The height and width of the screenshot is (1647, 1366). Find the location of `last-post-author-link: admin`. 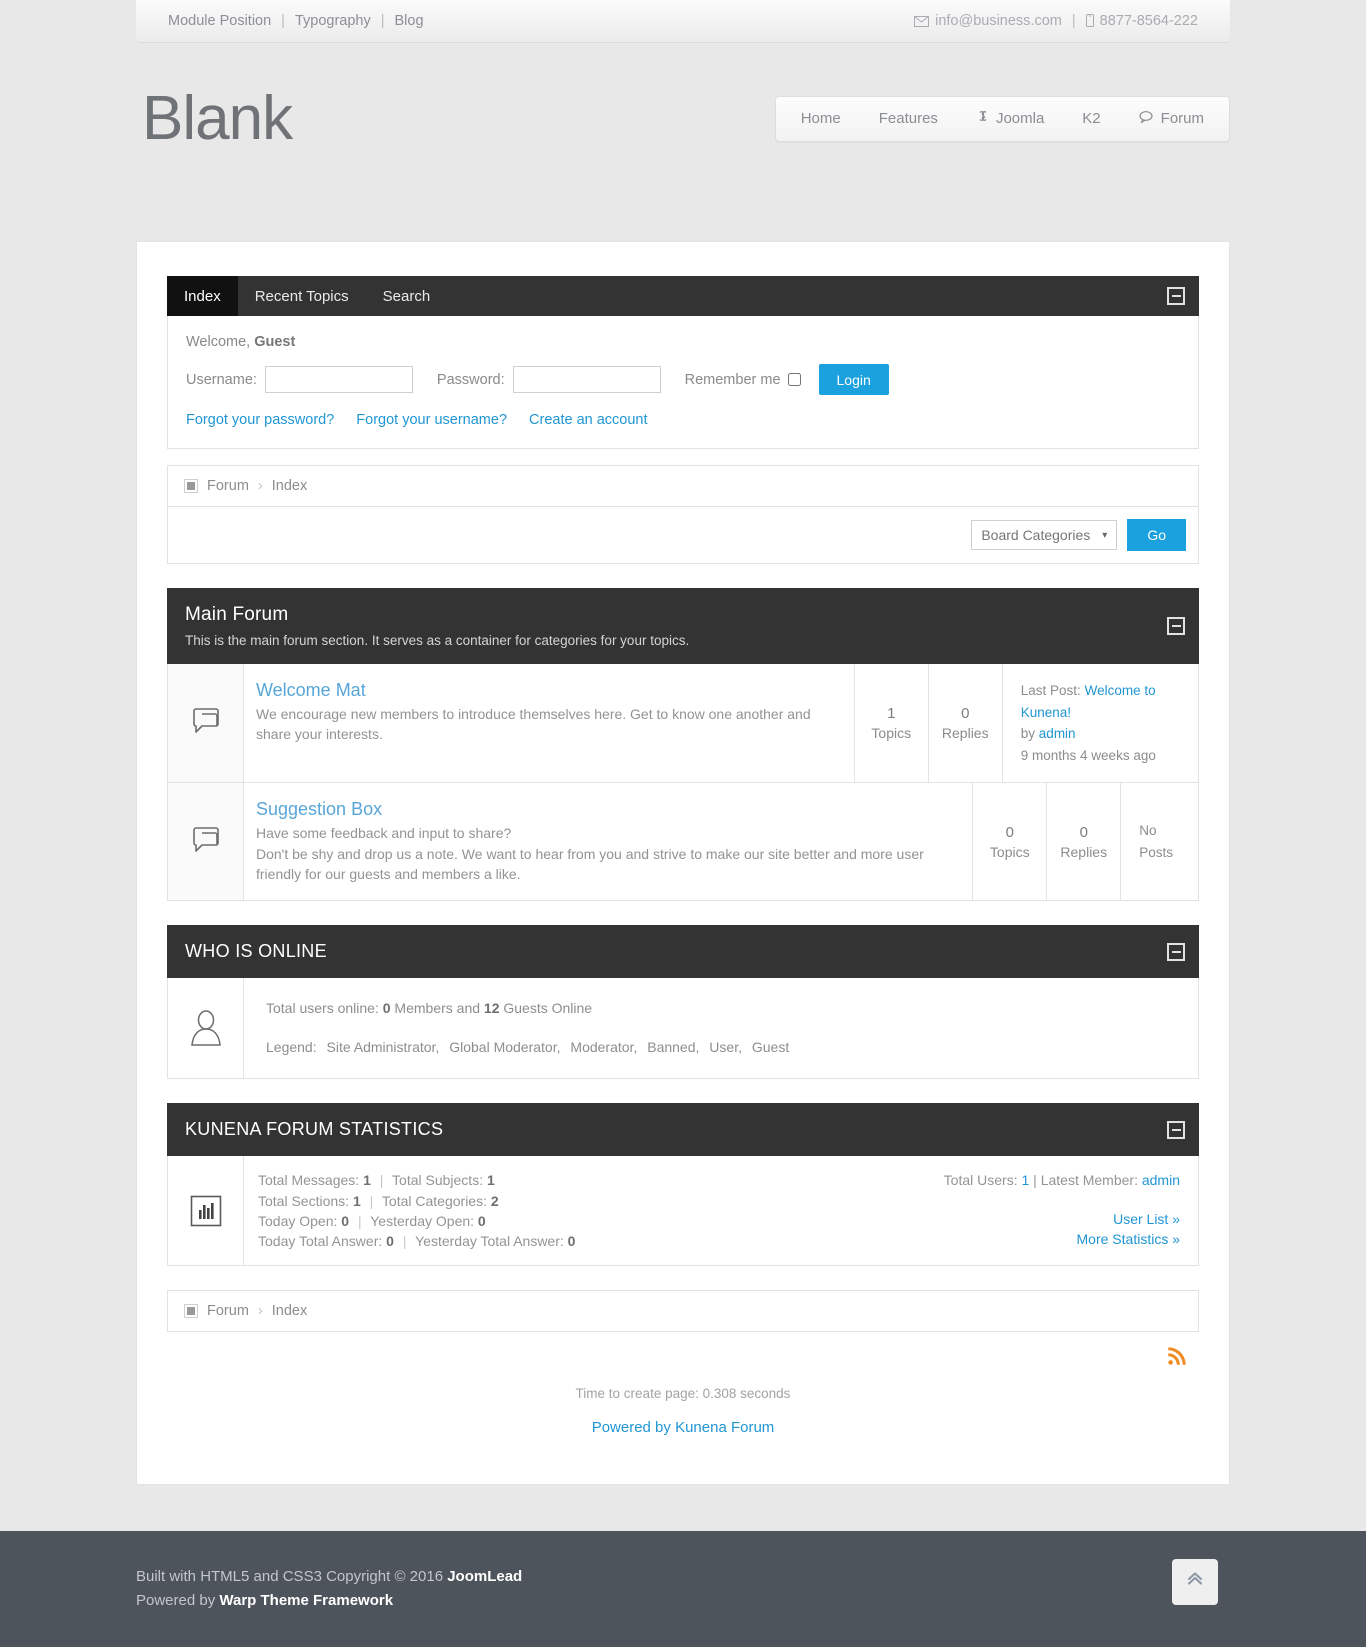

last-post-author-link: admin is located at coordinates (1057, 733).